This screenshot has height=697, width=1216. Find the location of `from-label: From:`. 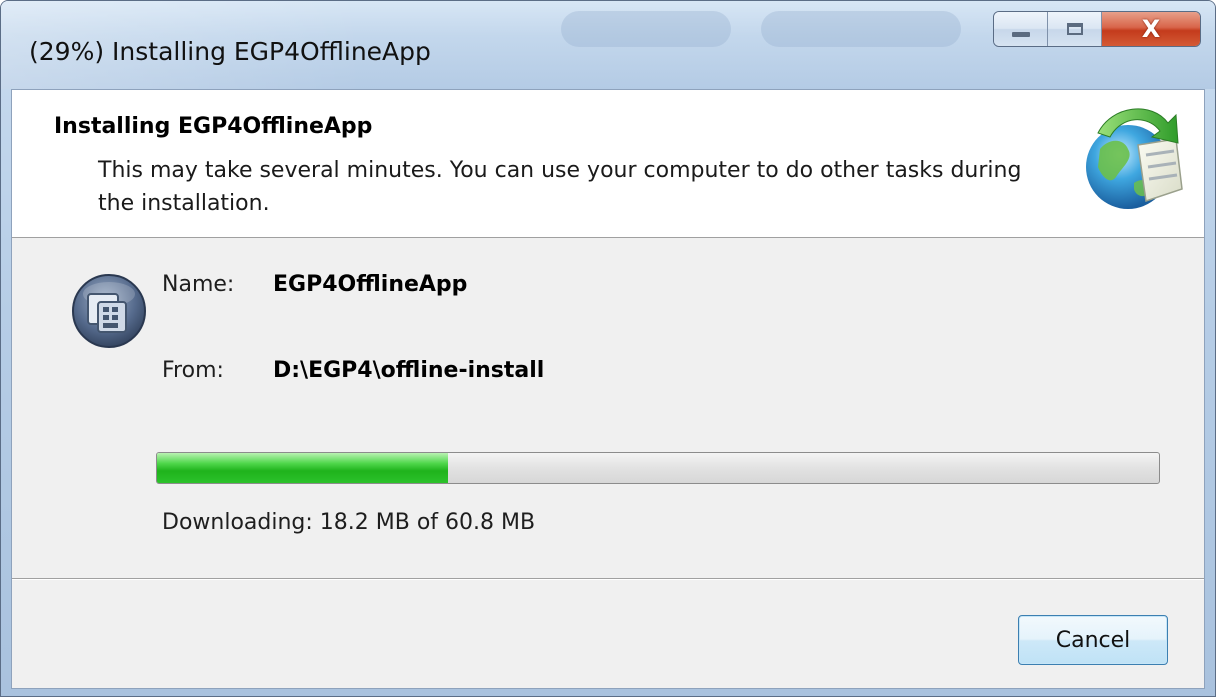

from-label: From: is located at coordinates (193, 370).